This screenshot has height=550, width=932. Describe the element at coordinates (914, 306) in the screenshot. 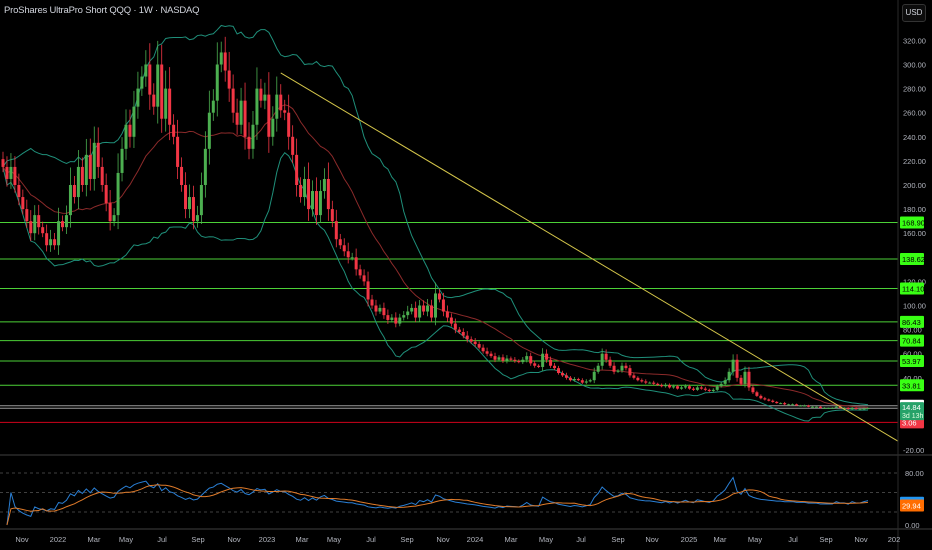

I see `price-tick-label: 100.00` at that location.